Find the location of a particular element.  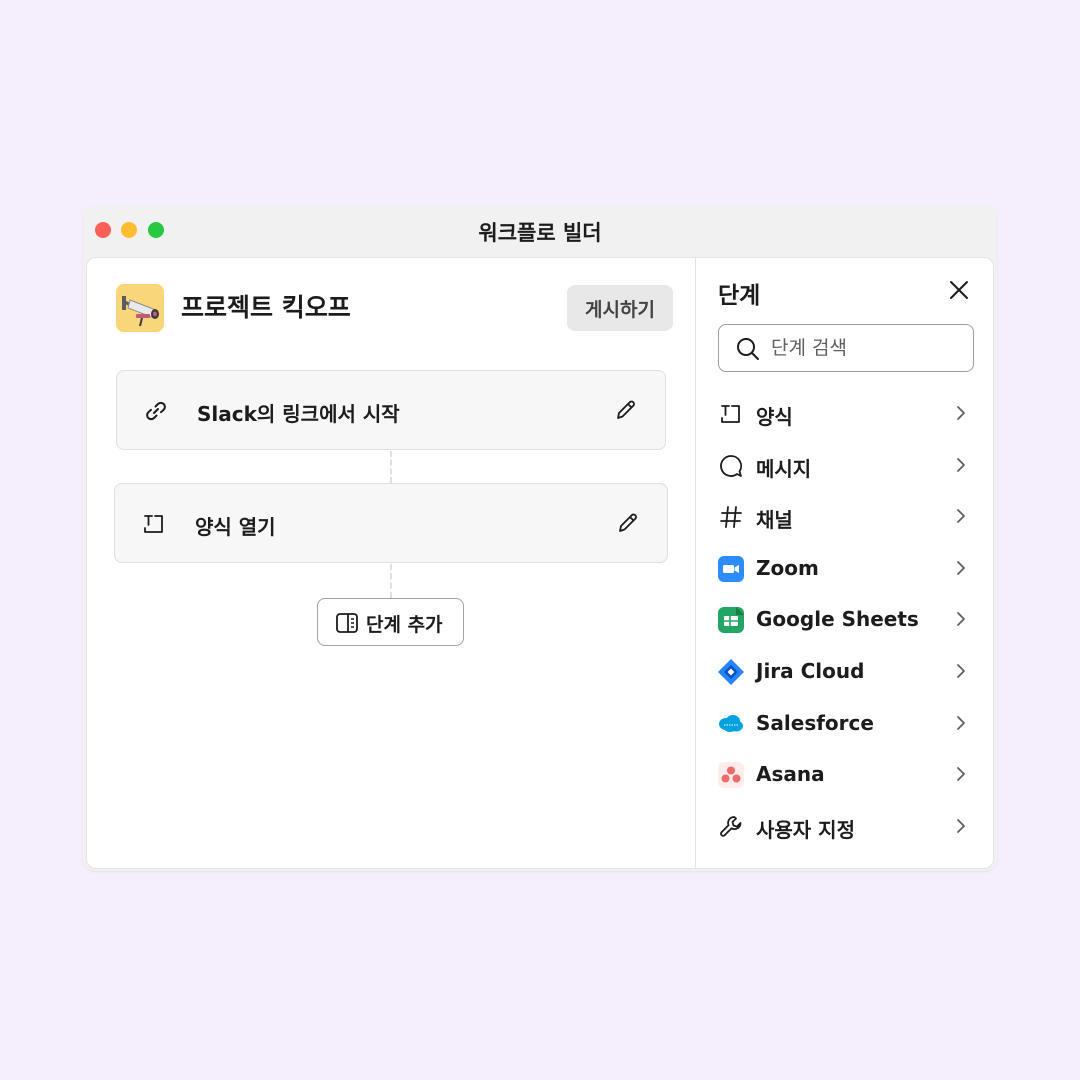

message-bubble-icon is located at coordinates (731, 465).